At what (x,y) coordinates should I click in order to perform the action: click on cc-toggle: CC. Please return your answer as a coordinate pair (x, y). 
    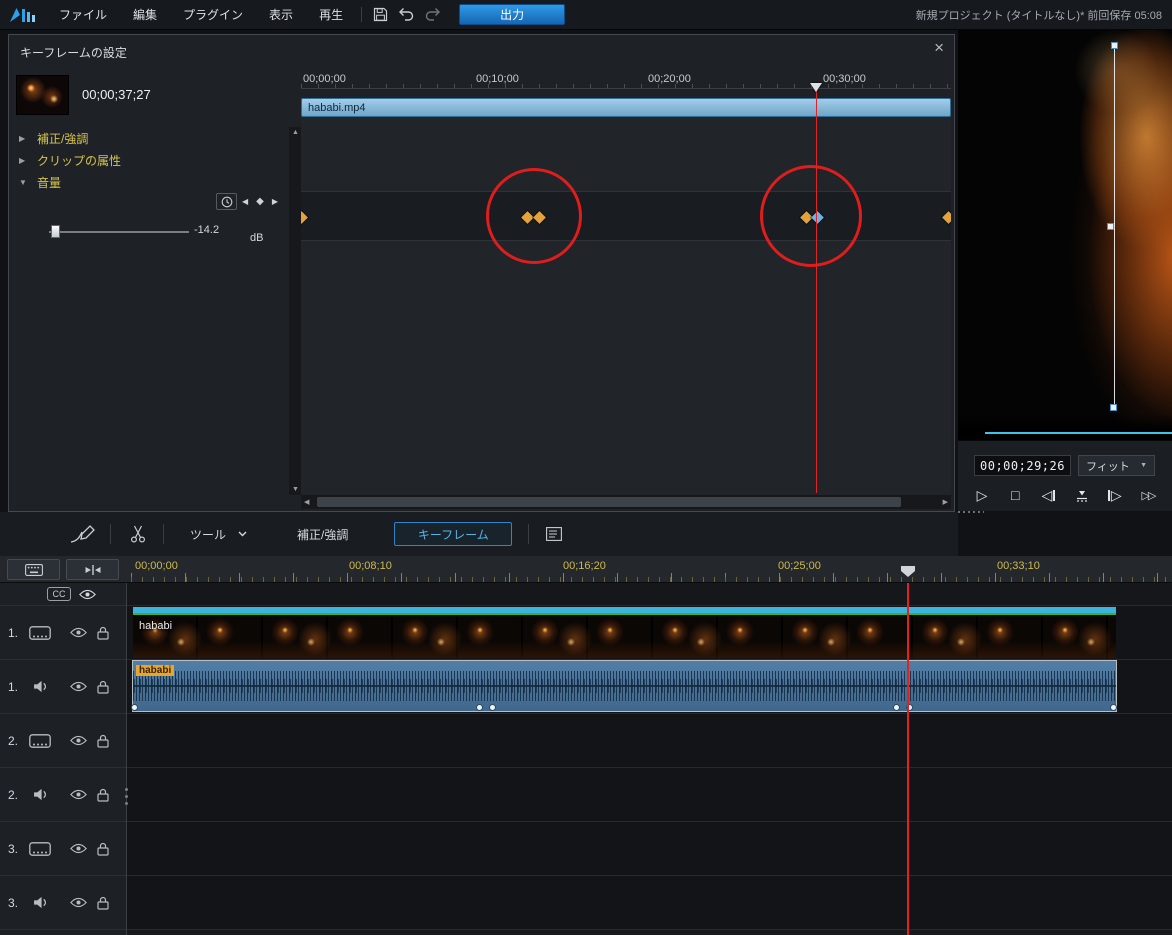
    Looking at the image, I should click on (59, 594).